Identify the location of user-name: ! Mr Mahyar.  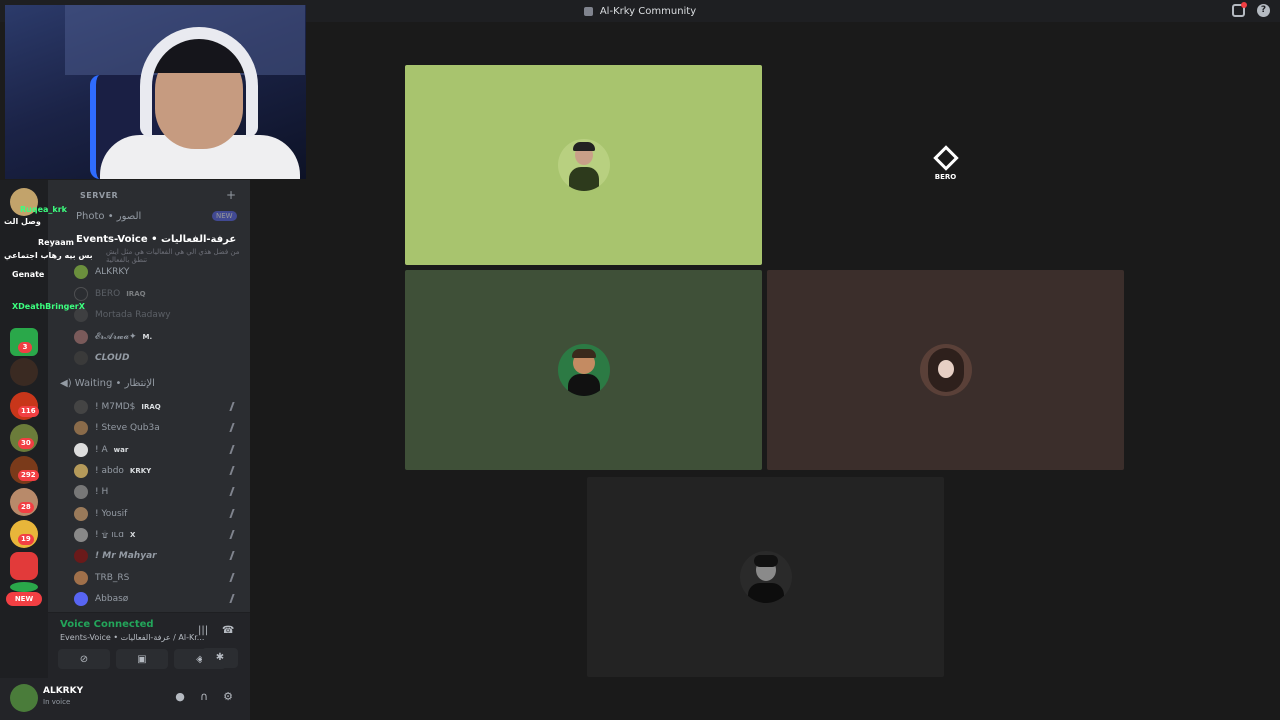
(126, 556).